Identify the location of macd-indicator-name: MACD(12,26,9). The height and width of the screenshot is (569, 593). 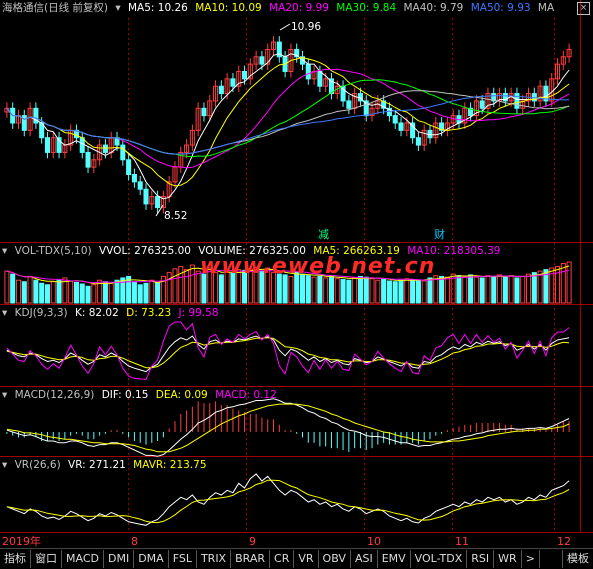
(55, 395).